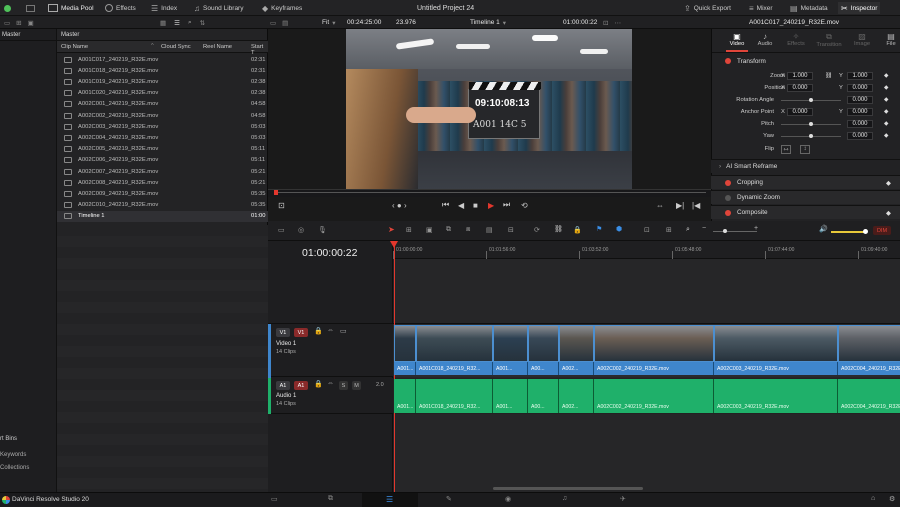 The height and width of the screenshot is (507, 900). What do you see at coordinates (800, 88) in the screenshot?
I see `position-x-field: 0.000` at bounding box center [800, 88].